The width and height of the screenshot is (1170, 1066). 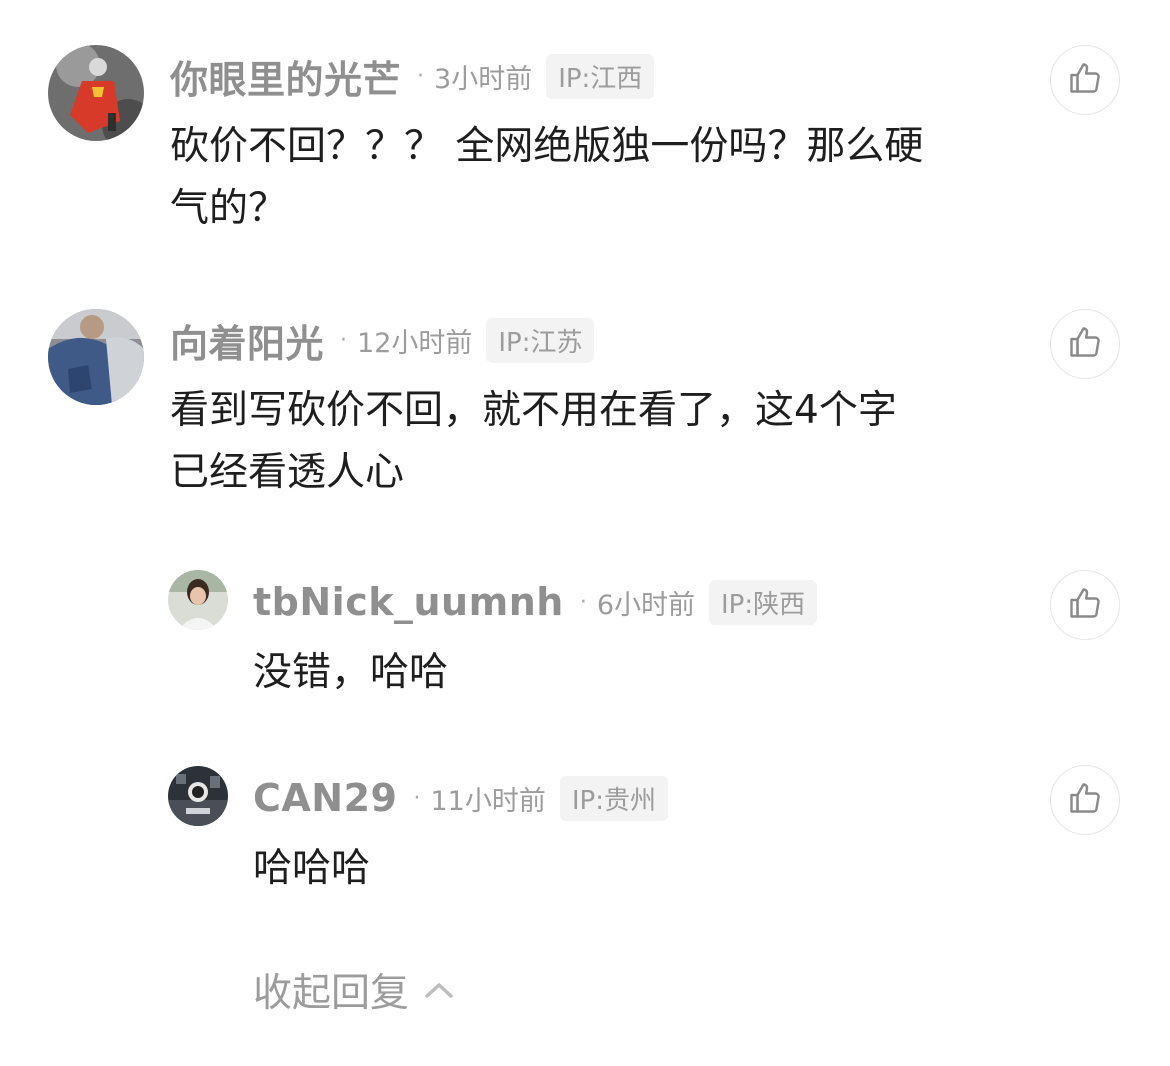 I want to click on timestamp: 3小时前, so click(x=483, y=79).